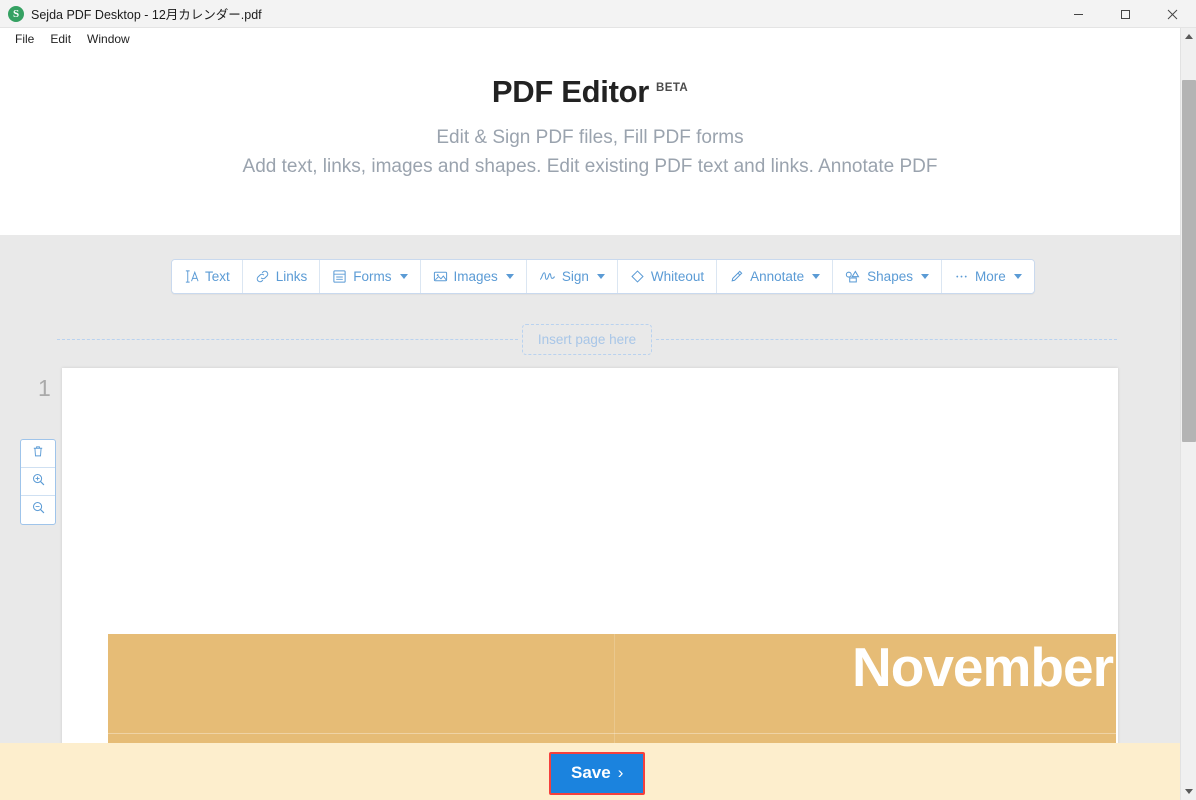 The image size is (1196, 800). I want to click on scrollbar-thumb, so click(1189, 261).